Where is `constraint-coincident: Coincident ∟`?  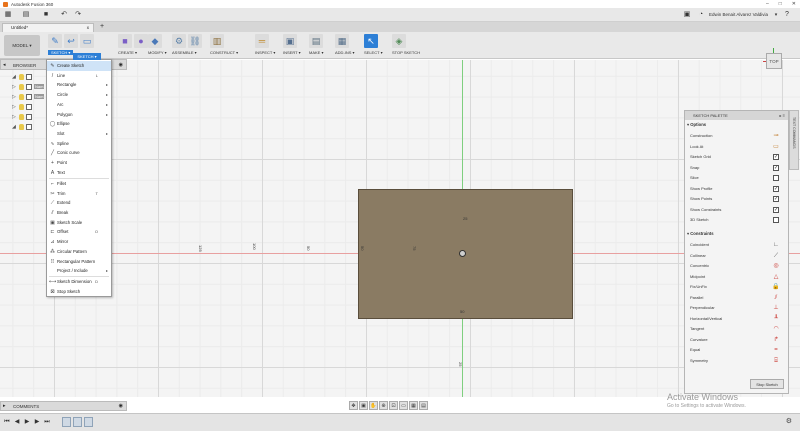
constraint-coincident: Coincident ∟ is located at coordinates (737, 245).